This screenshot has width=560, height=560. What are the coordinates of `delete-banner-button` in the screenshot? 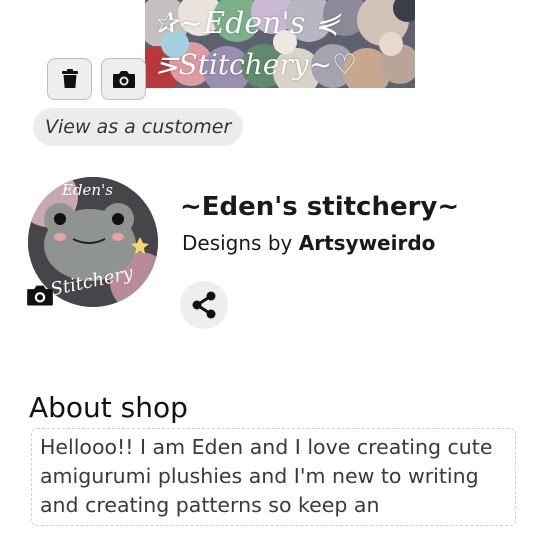 It's located at (69, 79).